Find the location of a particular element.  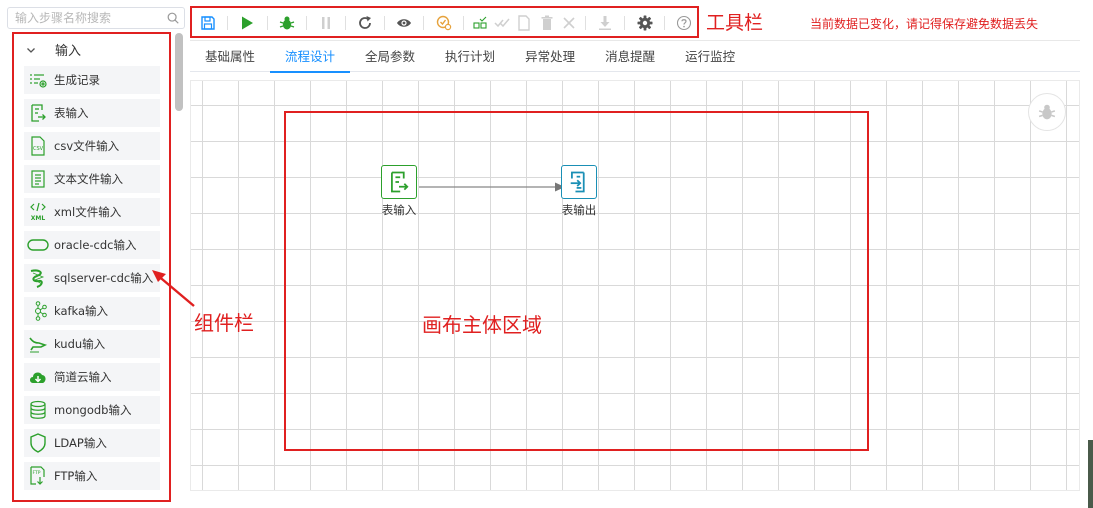

search-box is located at coordinates (96, 18).